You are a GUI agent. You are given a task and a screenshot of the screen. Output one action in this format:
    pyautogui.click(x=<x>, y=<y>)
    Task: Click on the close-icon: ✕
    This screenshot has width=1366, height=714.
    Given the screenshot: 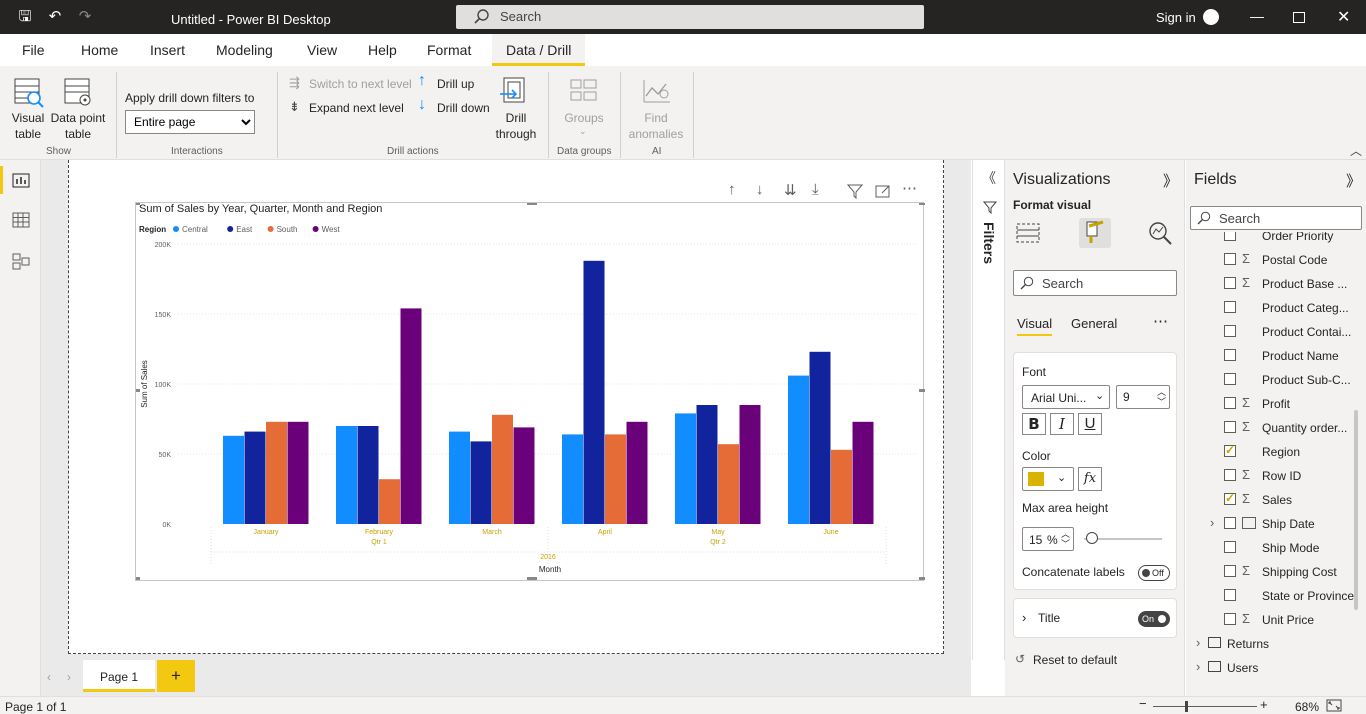 What is the action you would take?
    pyautogui.click(x=1343, y=17)
    